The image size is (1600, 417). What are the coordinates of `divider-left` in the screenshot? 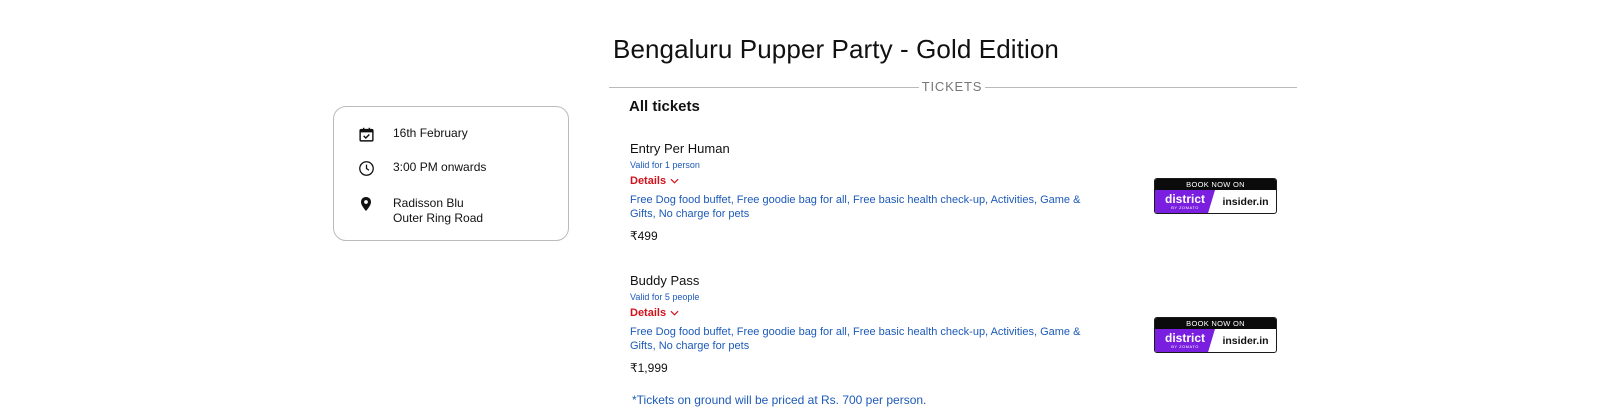 It's located at (764, 87).